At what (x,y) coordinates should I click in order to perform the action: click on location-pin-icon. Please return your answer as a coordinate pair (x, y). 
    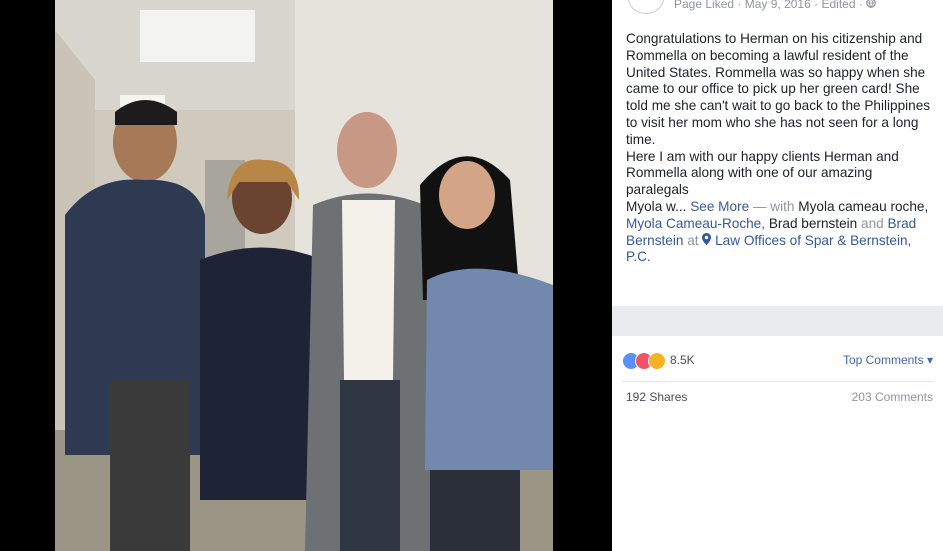
    Looking at the image, I should click on (708, 240).